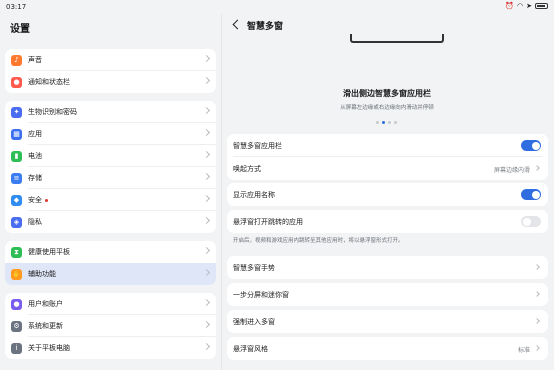  What do you see at coordinates (110, 326) in the screenshot?
I see `sidebar-item-system: ⚙ 系统和更新` at bounding box center [110, 326].